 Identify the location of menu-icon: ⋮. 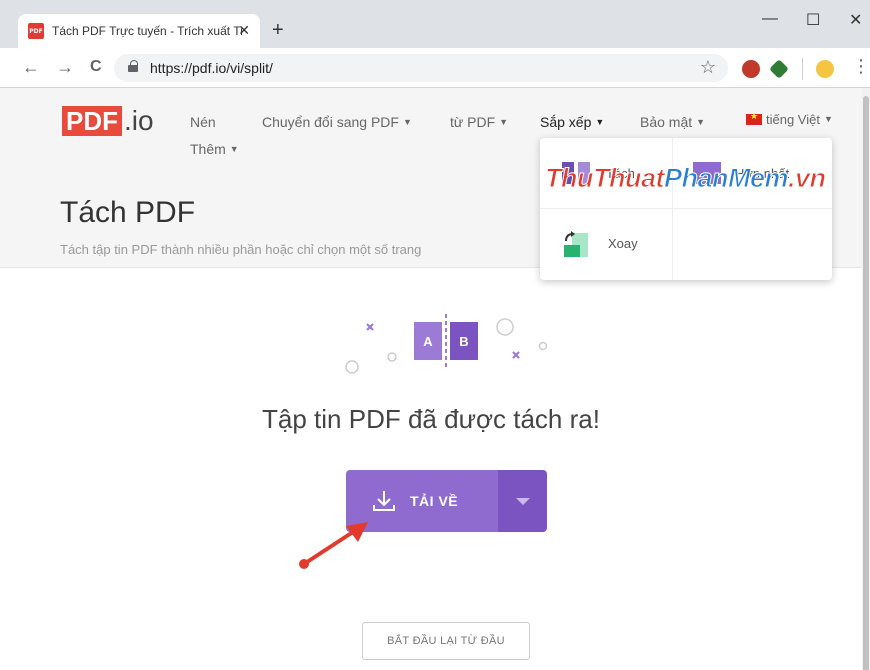
(861, 66).